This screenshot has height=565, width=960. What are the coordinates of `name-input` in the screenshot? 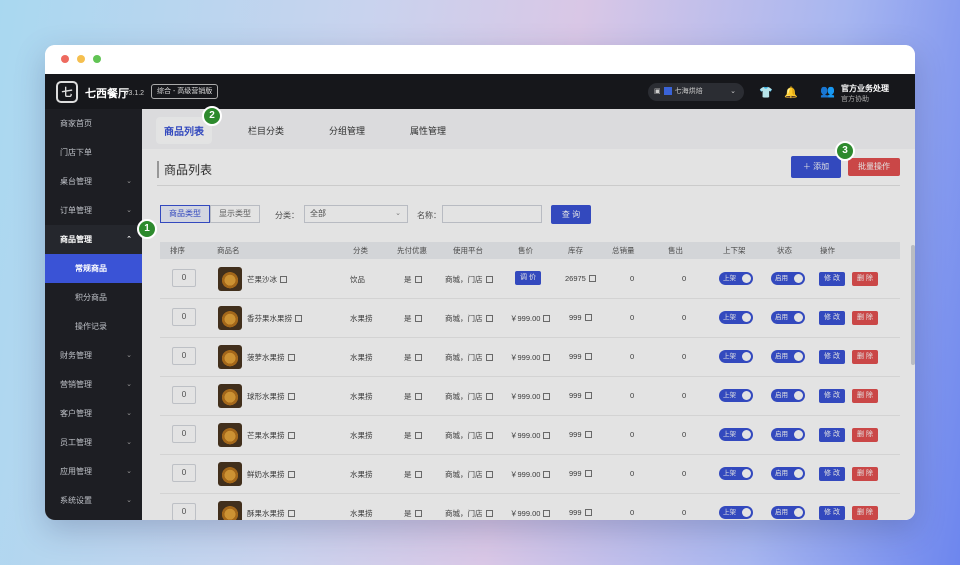 It's located at (492, 214).